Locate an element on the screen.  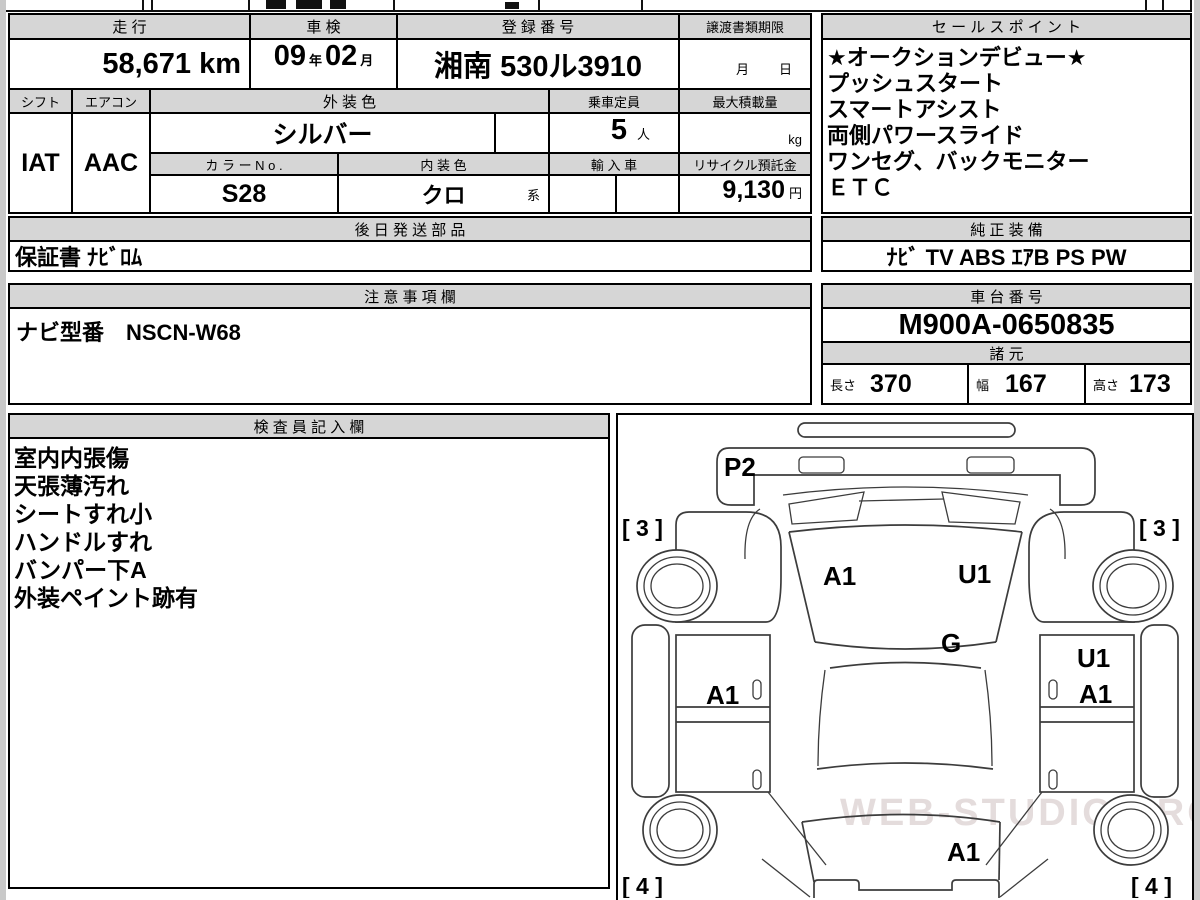
registration-header: 登 録 番 号 is located at coordinates (538, 26).